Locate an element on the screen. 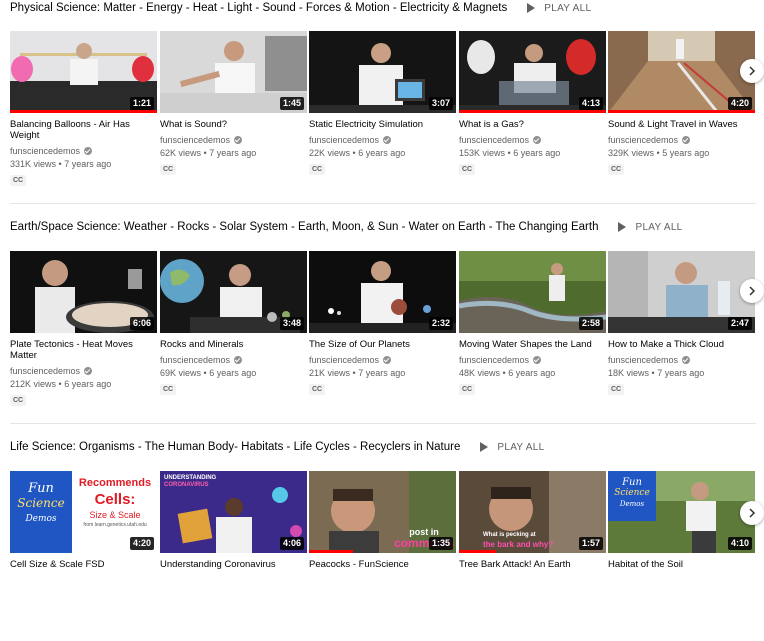 Image resolution: width=764 pixels, height=641 pixels. video-title: Habitat of the Soil is located at coordinates (678, 564).